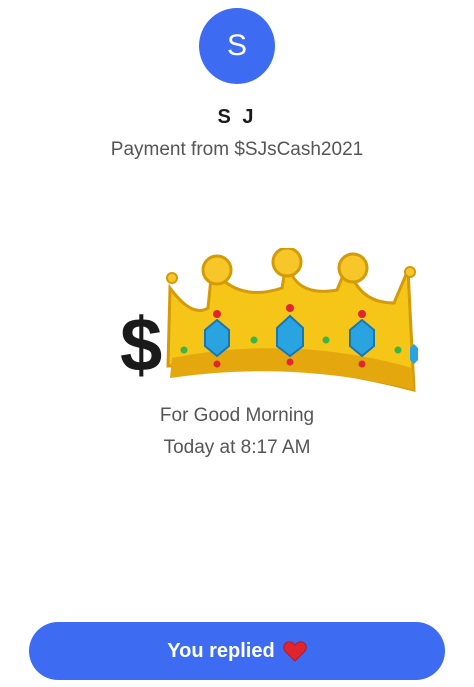 The image size is (474, 687). I want to click on crown-icon, so click(292, 320).